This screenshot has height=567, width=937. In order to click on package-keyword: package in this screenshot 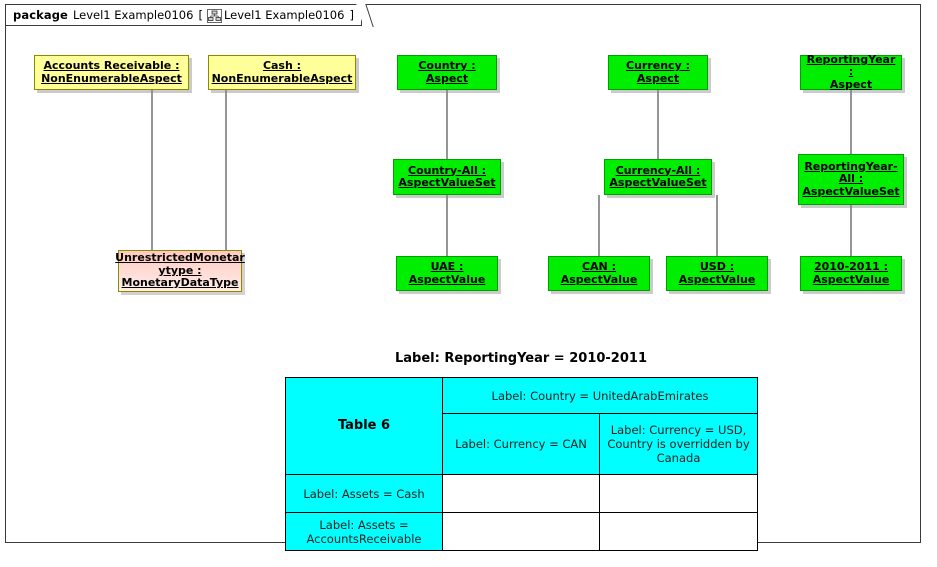, I will do `click(40, 15)`.